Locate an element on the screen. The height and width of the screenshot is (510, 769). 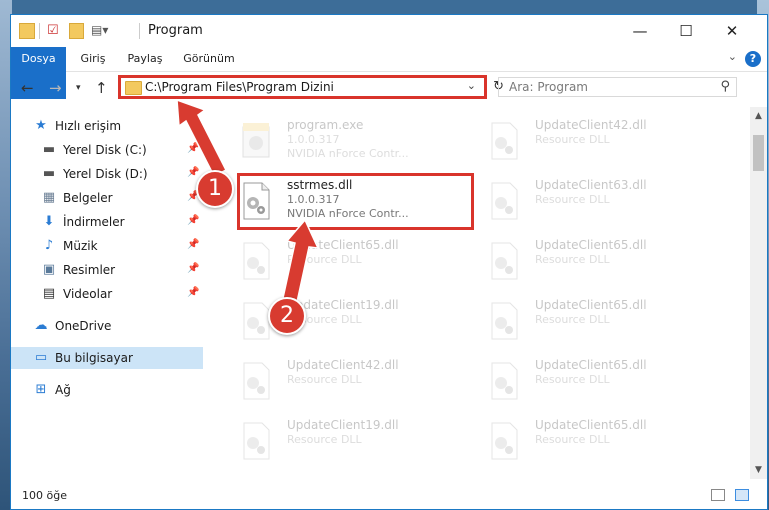
file-version: 1.0.0.317 is located at coordinates (313, 139).